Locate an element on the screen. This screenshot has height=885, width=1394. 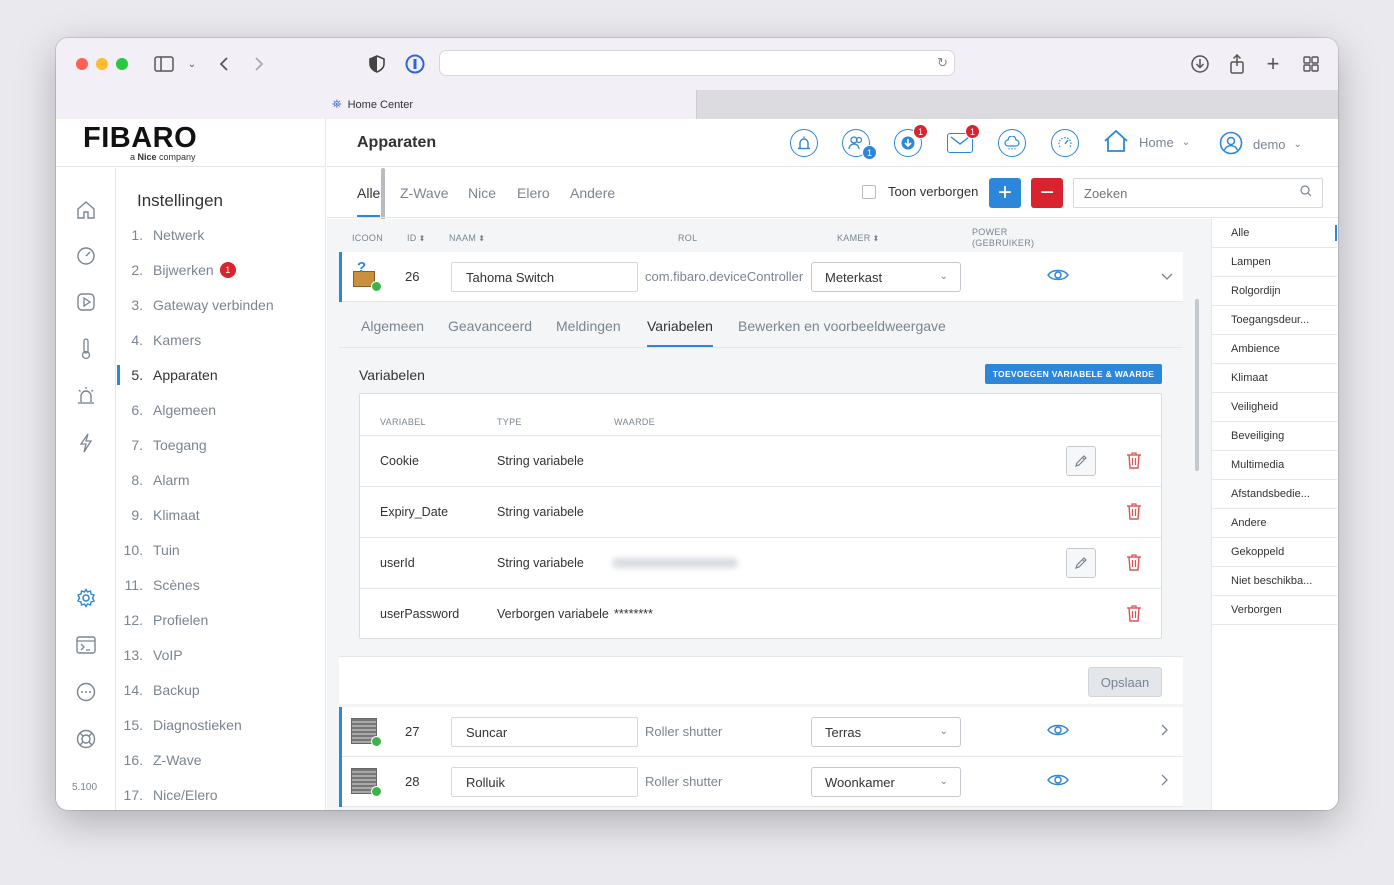
tab-variabelen: Variabelen is located at coordinates (680, 332).